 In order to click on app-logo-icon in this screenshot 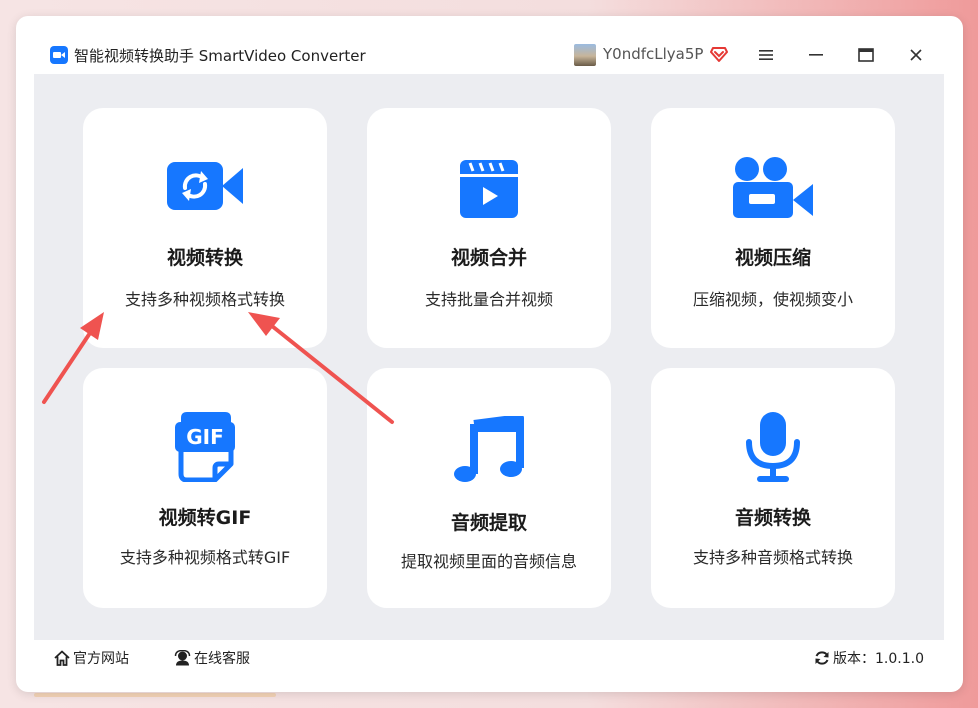, I will do `click(59, 55)`.